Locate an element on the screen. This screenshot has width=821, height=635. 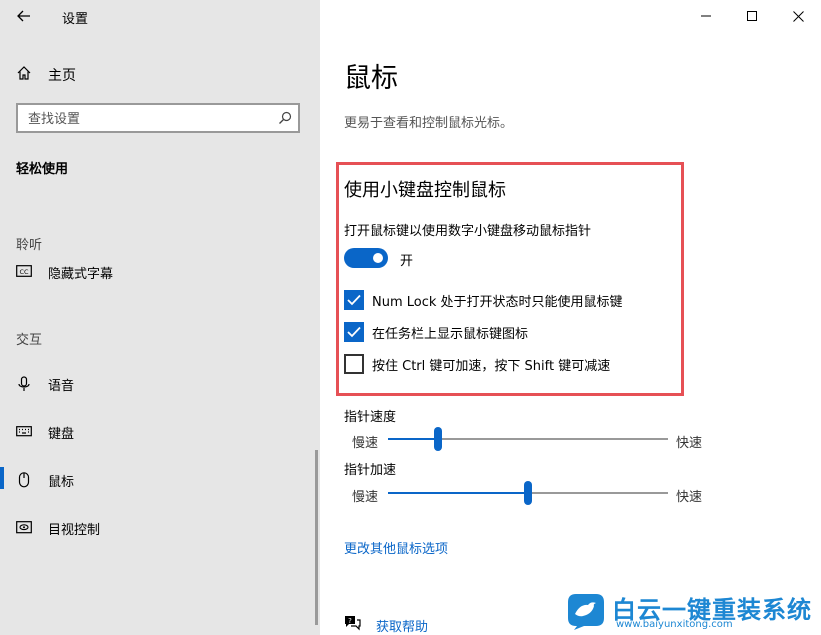
maximize-icon is located at coordinates (752, 16).